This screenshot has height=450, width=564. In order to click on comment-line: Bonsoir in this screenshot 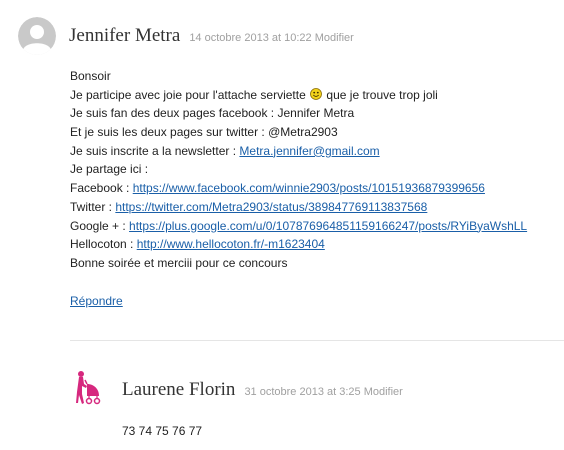, I will do `click(90, 76)`.